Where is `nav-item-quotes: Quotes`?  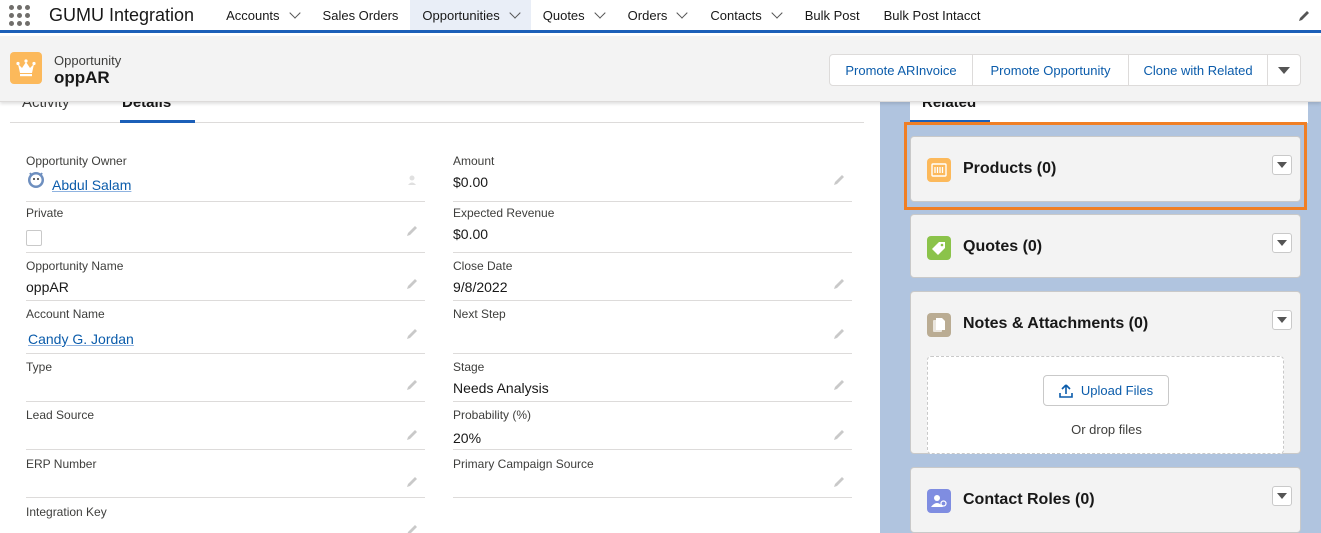
nav-item-quotes: Quotes is located at coordinates (573, 15).